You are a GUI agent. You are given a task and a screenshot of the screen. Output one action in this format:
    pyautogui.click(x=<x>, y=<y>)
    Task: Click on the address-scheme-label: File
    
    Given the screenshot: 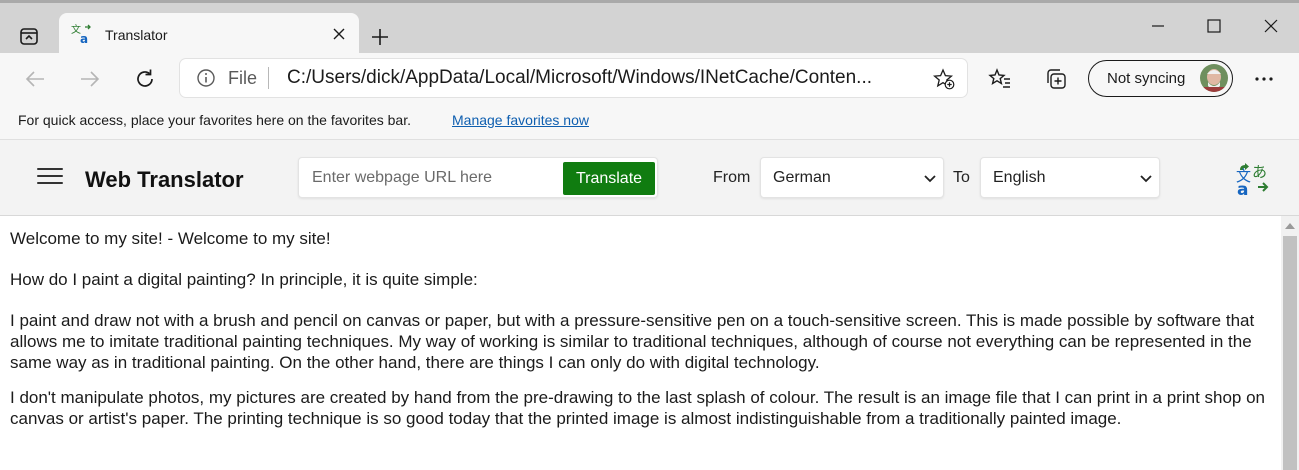 What is the action you would take?
    pyautogui.click(x=243, y=78)
    